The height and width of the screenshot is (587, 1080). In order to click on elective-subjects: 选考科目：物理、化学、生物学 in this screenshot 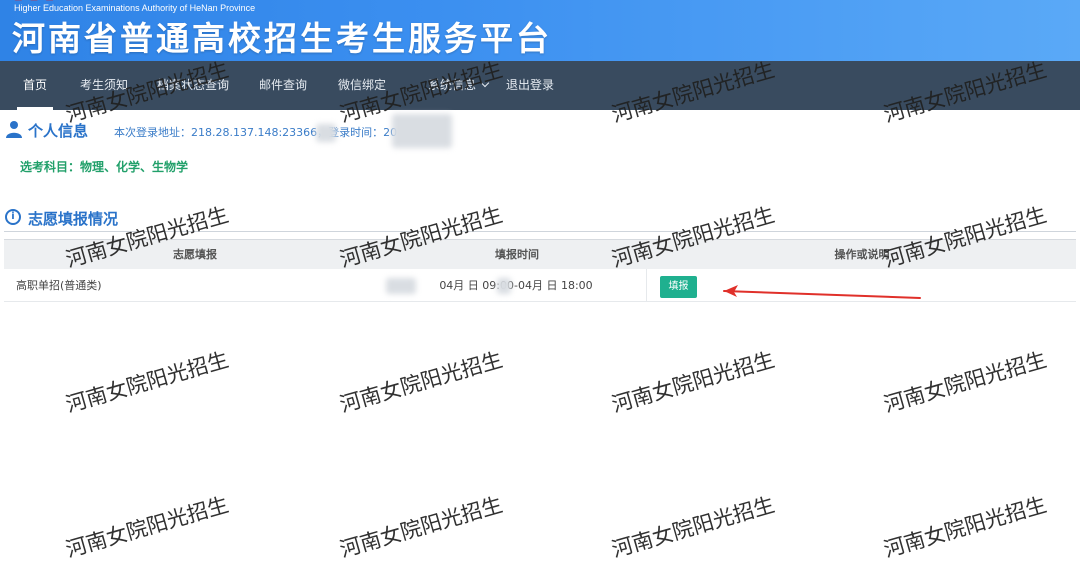, I will do `click(104, 167)`.